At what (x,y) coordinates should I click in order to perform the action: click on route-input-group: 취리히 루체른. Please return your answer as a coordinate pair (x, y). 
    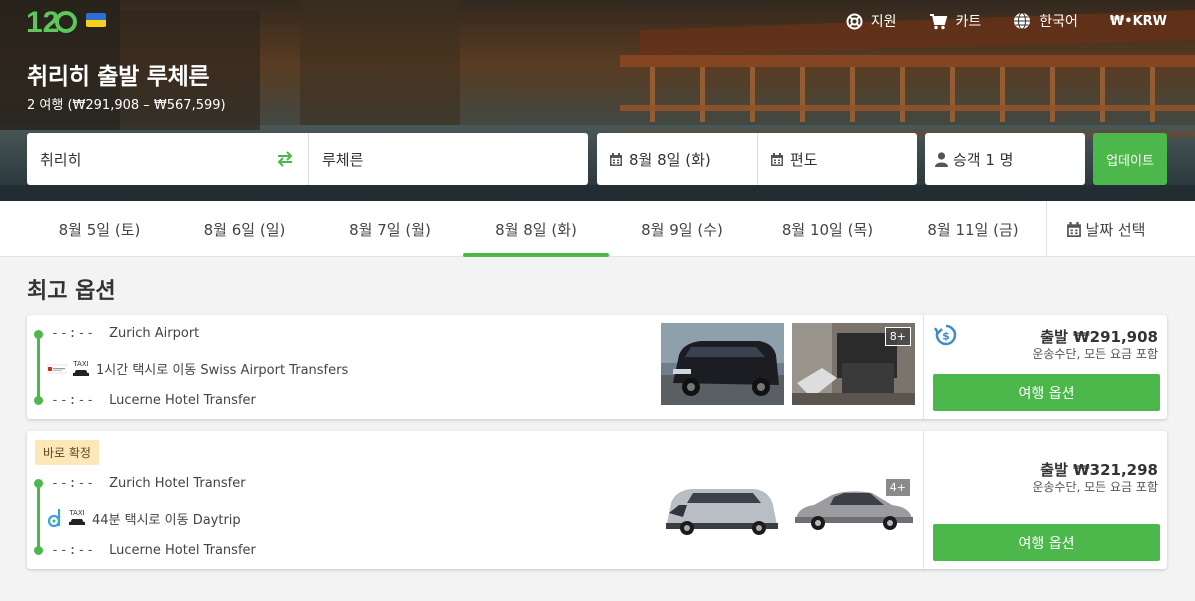
    Looking at the image, I should click on (307, 159).